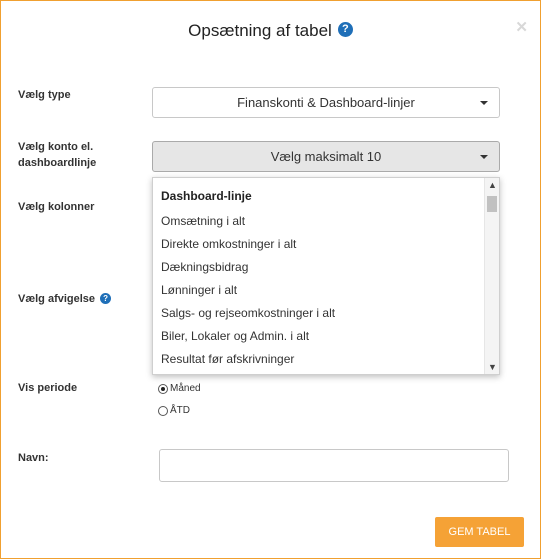 The width and height of the screenshot is (541, 559). I want to click on period-label: Vis periode, so click(48, 388).